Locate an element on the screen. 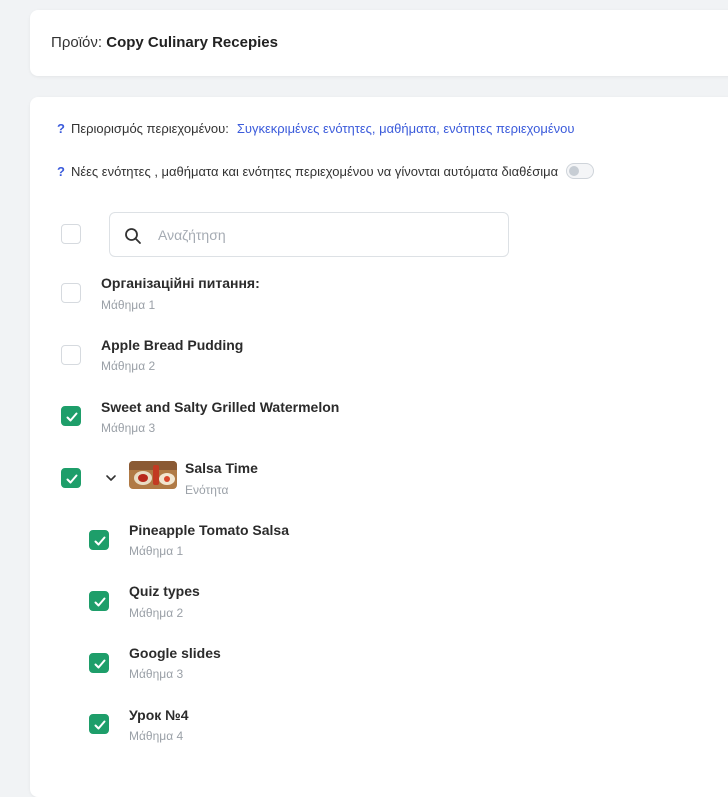 Image resolution: width=728 pixels, height=797 pixels. item-title: Apple Bread Pudding is located at coordinates (172, 345).